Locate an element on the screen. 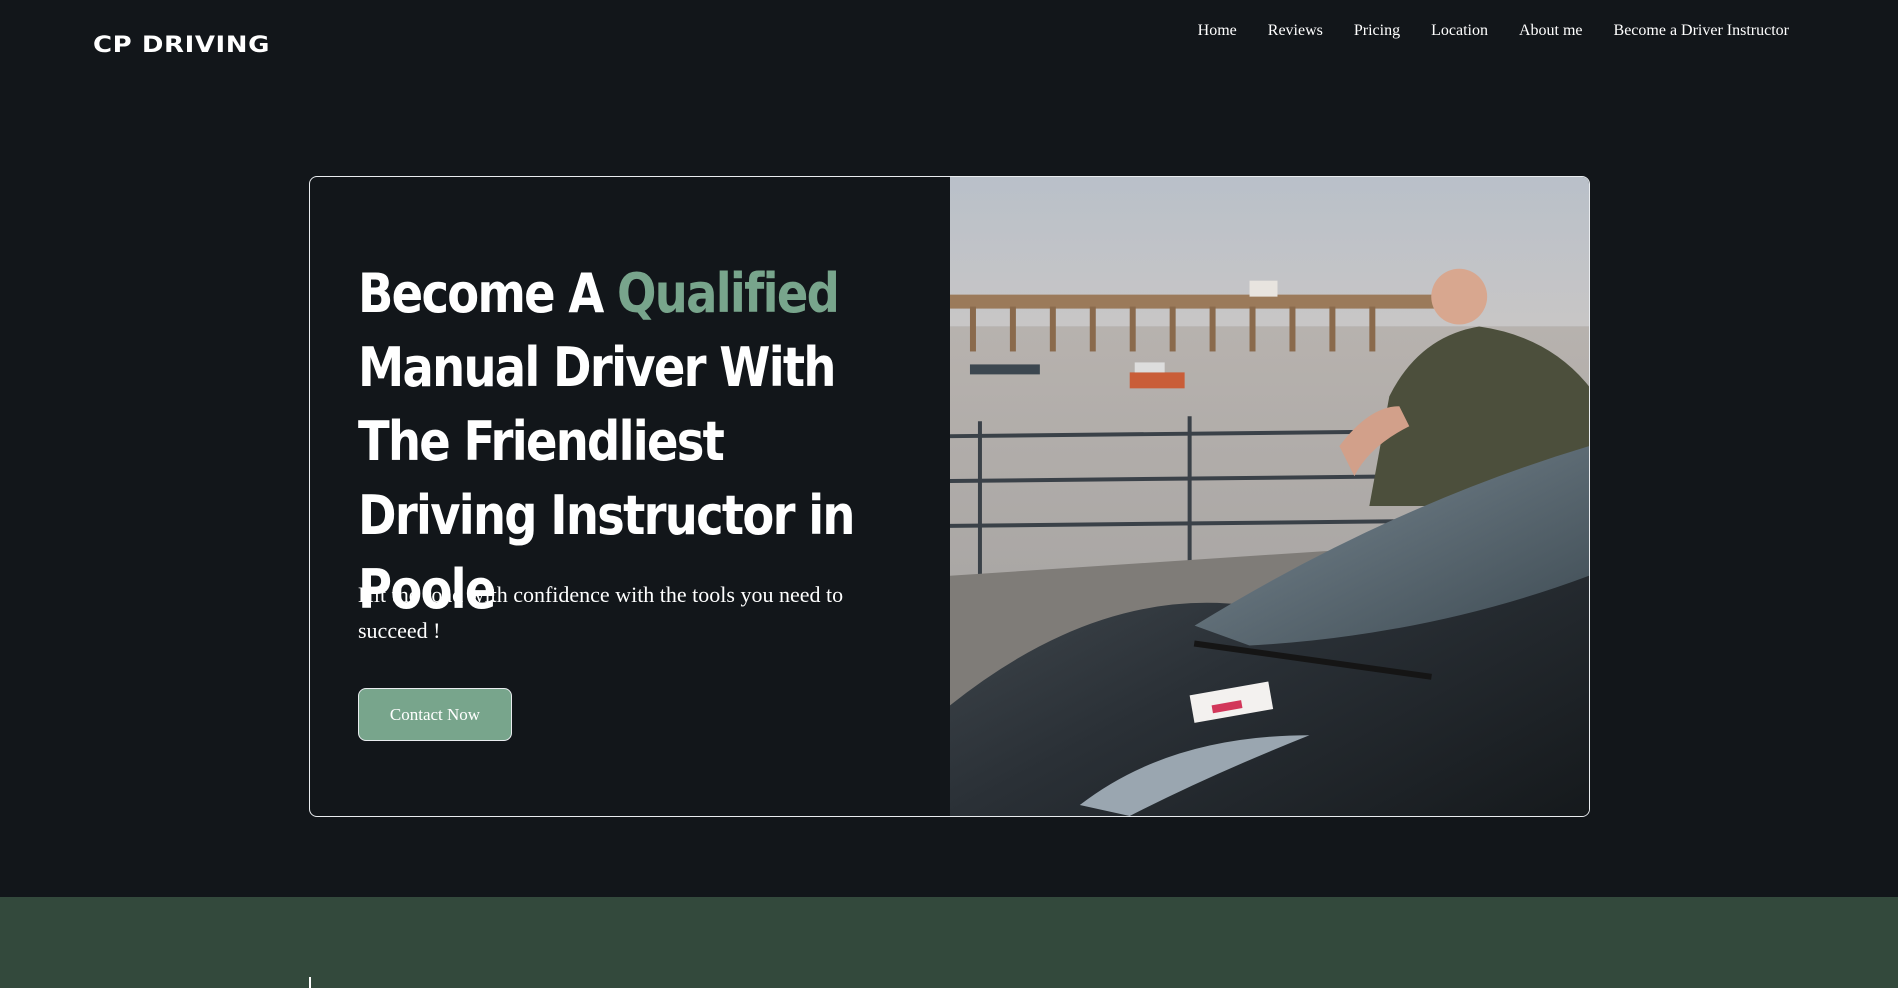  nav-become-instructor: Become a Driver Instructor is located at coordinates (1701, 31).